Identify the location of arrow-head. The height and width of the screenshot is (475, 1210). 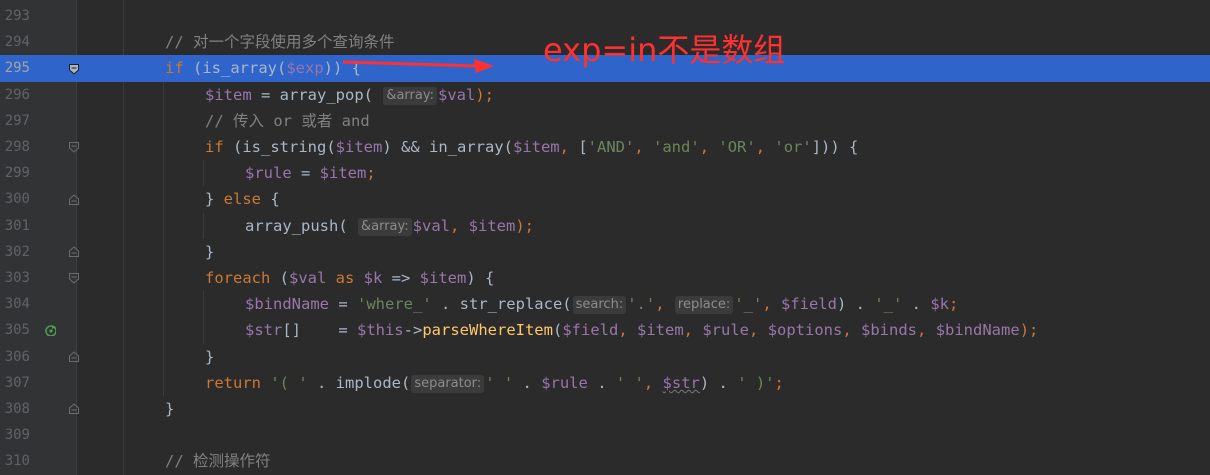
(484, 66).